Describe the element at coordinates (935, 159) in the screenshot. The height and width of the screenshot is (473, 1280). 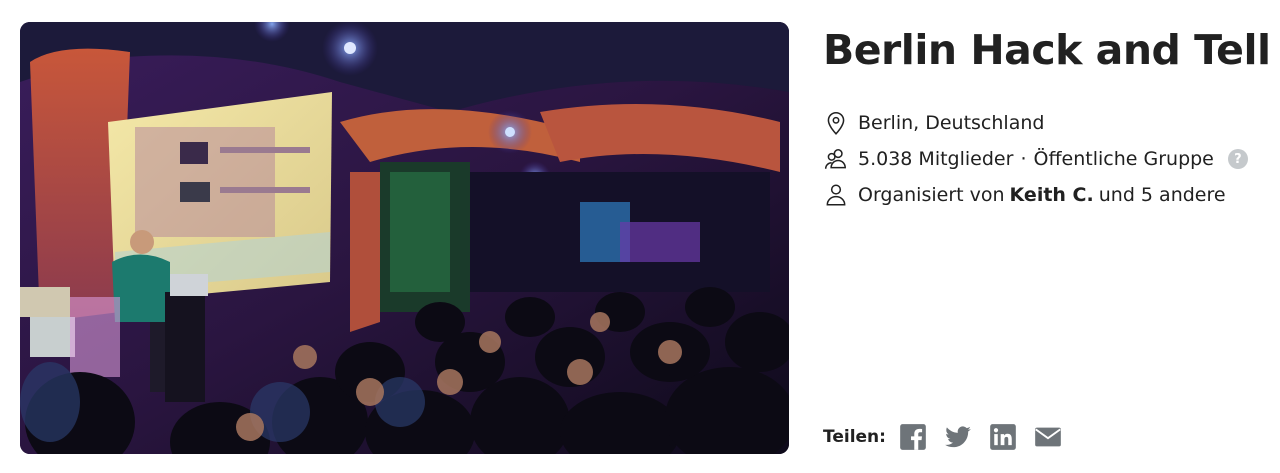
I see `group-members-count: 5.038 Mitglieder` at that location.